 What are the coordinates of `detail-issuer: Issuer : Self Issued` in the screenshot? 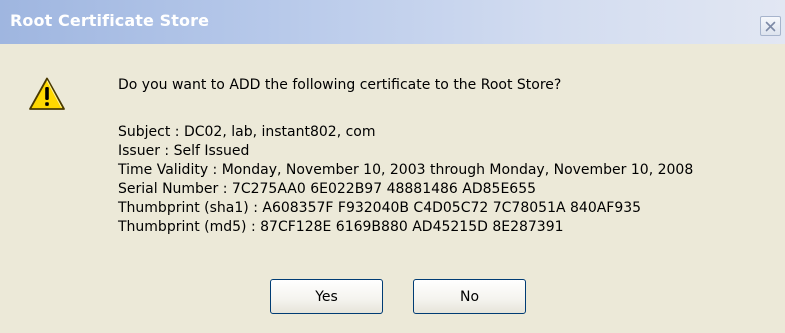 It's located at (184, 151).